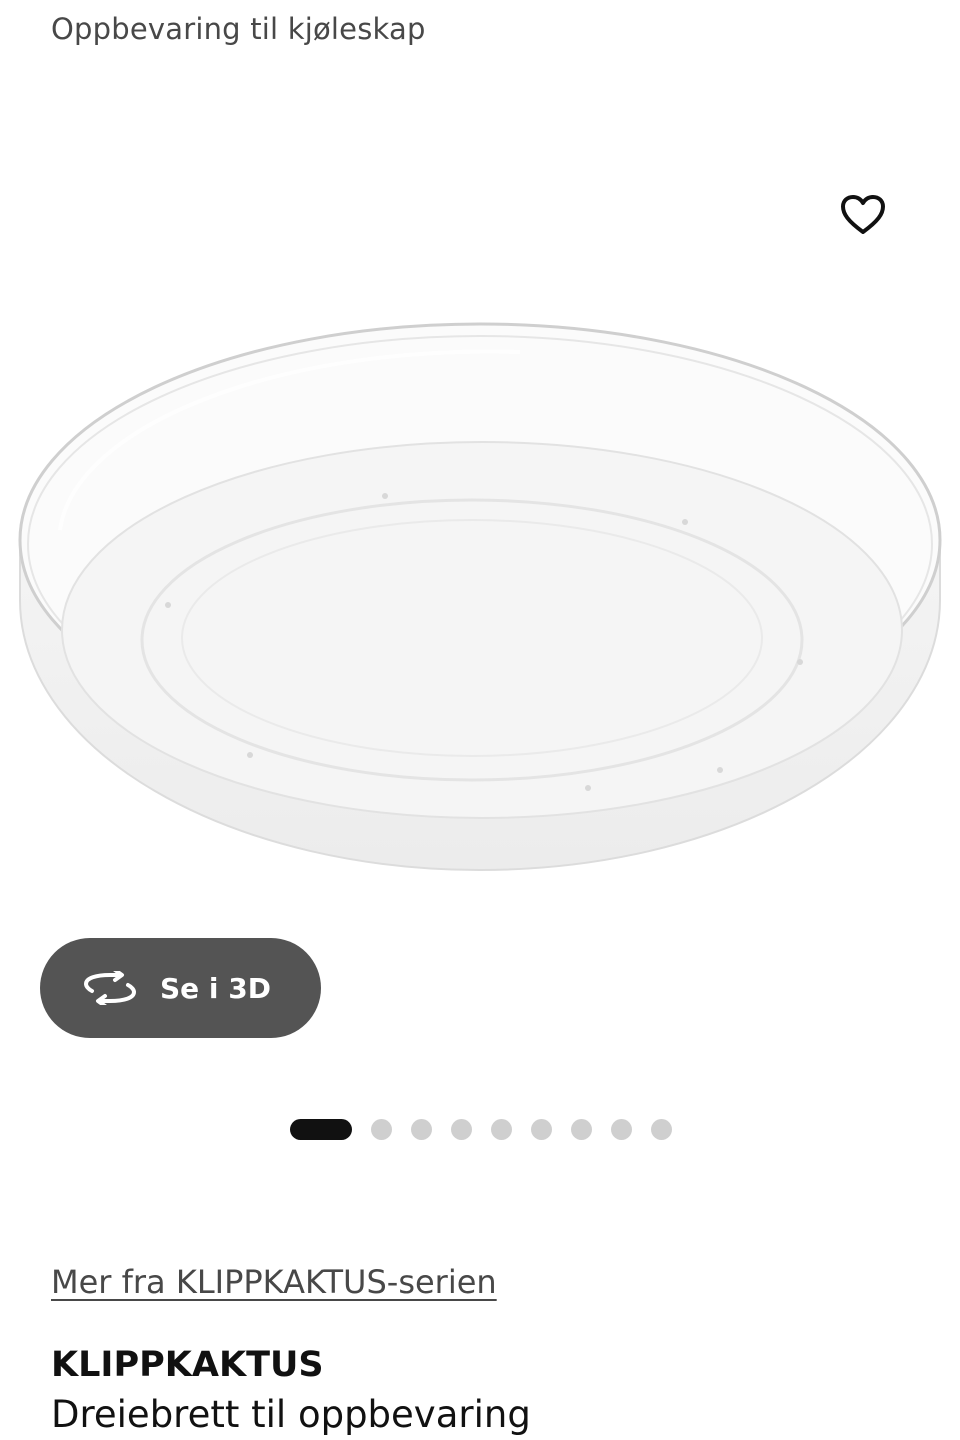  I want to click on heart-outline-icon, so click(863, 214).